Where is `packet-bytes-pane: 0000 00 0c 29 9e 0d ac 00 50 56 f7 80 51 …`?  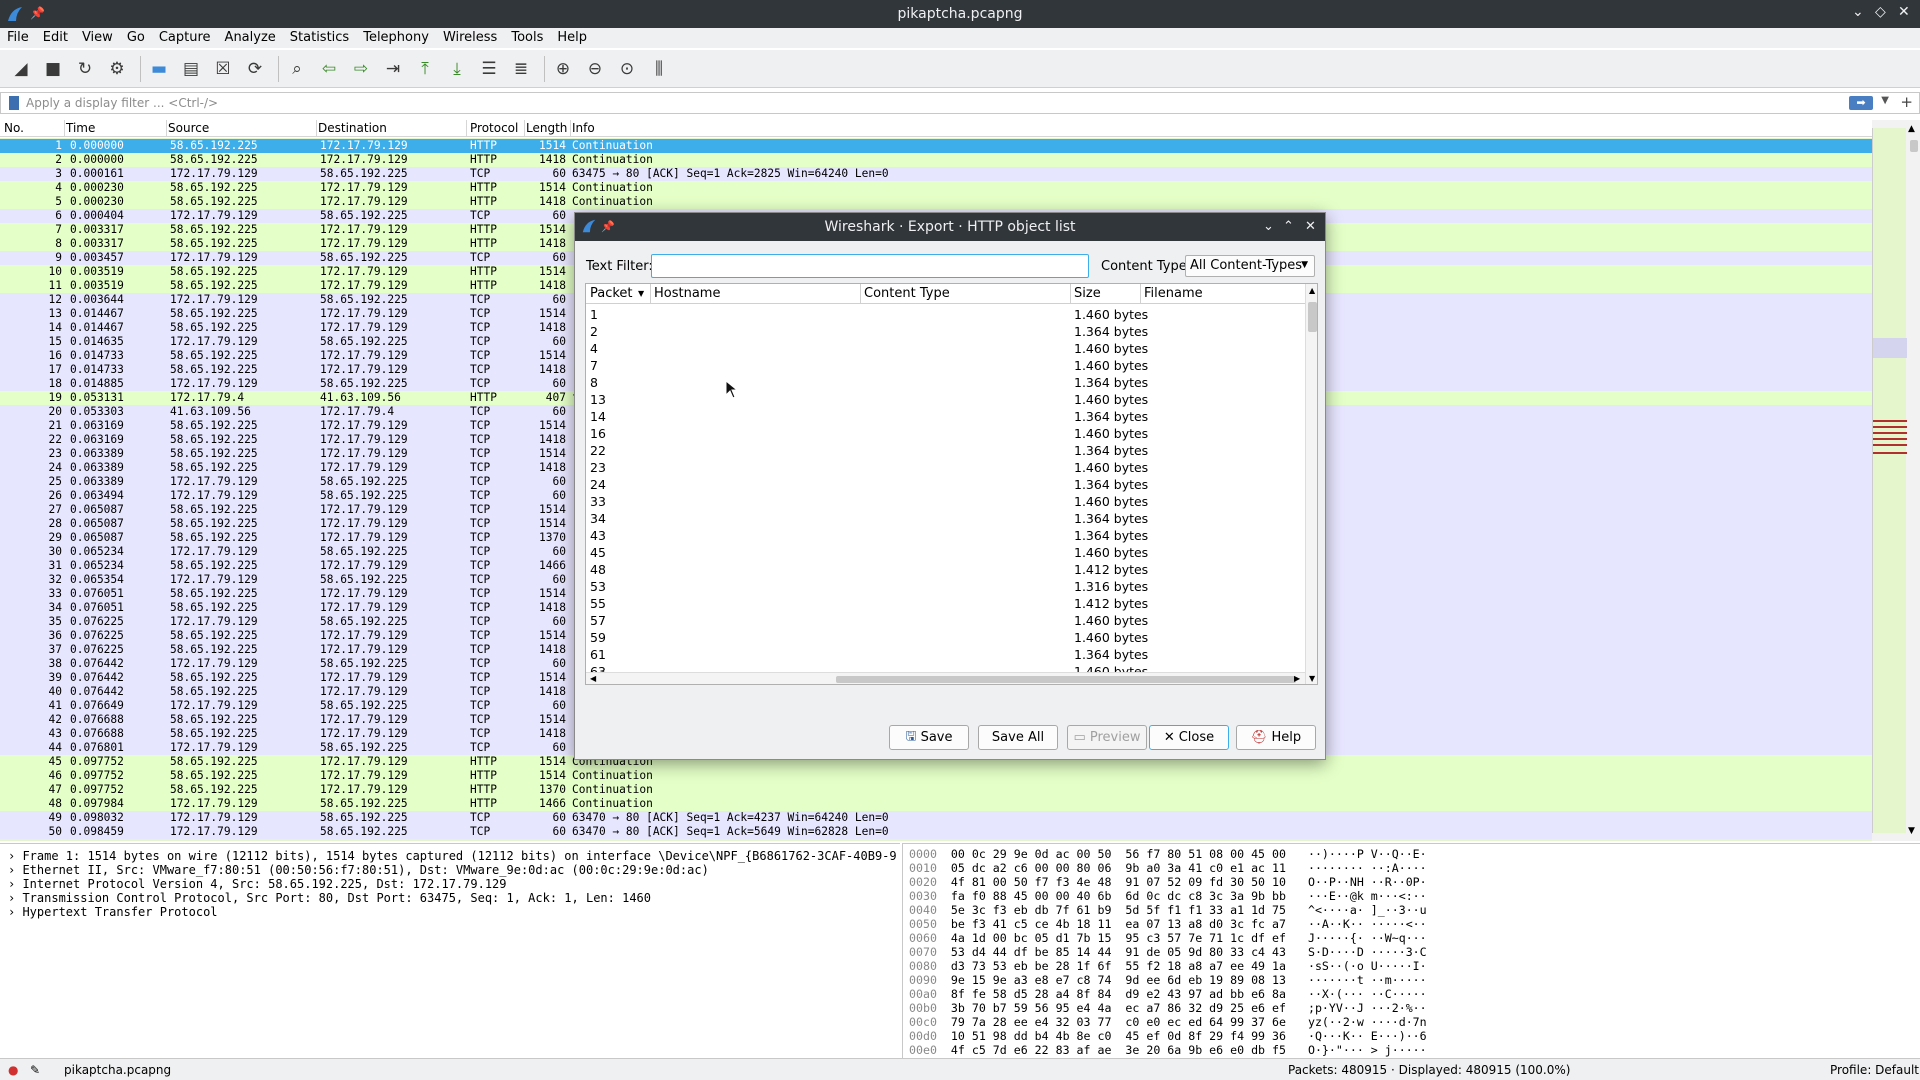 packet-bytes-pane: 0000 00 0c 29 9e 0d ac 00 50 56 f7 80 51 … is located at coordinates (1411, 950).